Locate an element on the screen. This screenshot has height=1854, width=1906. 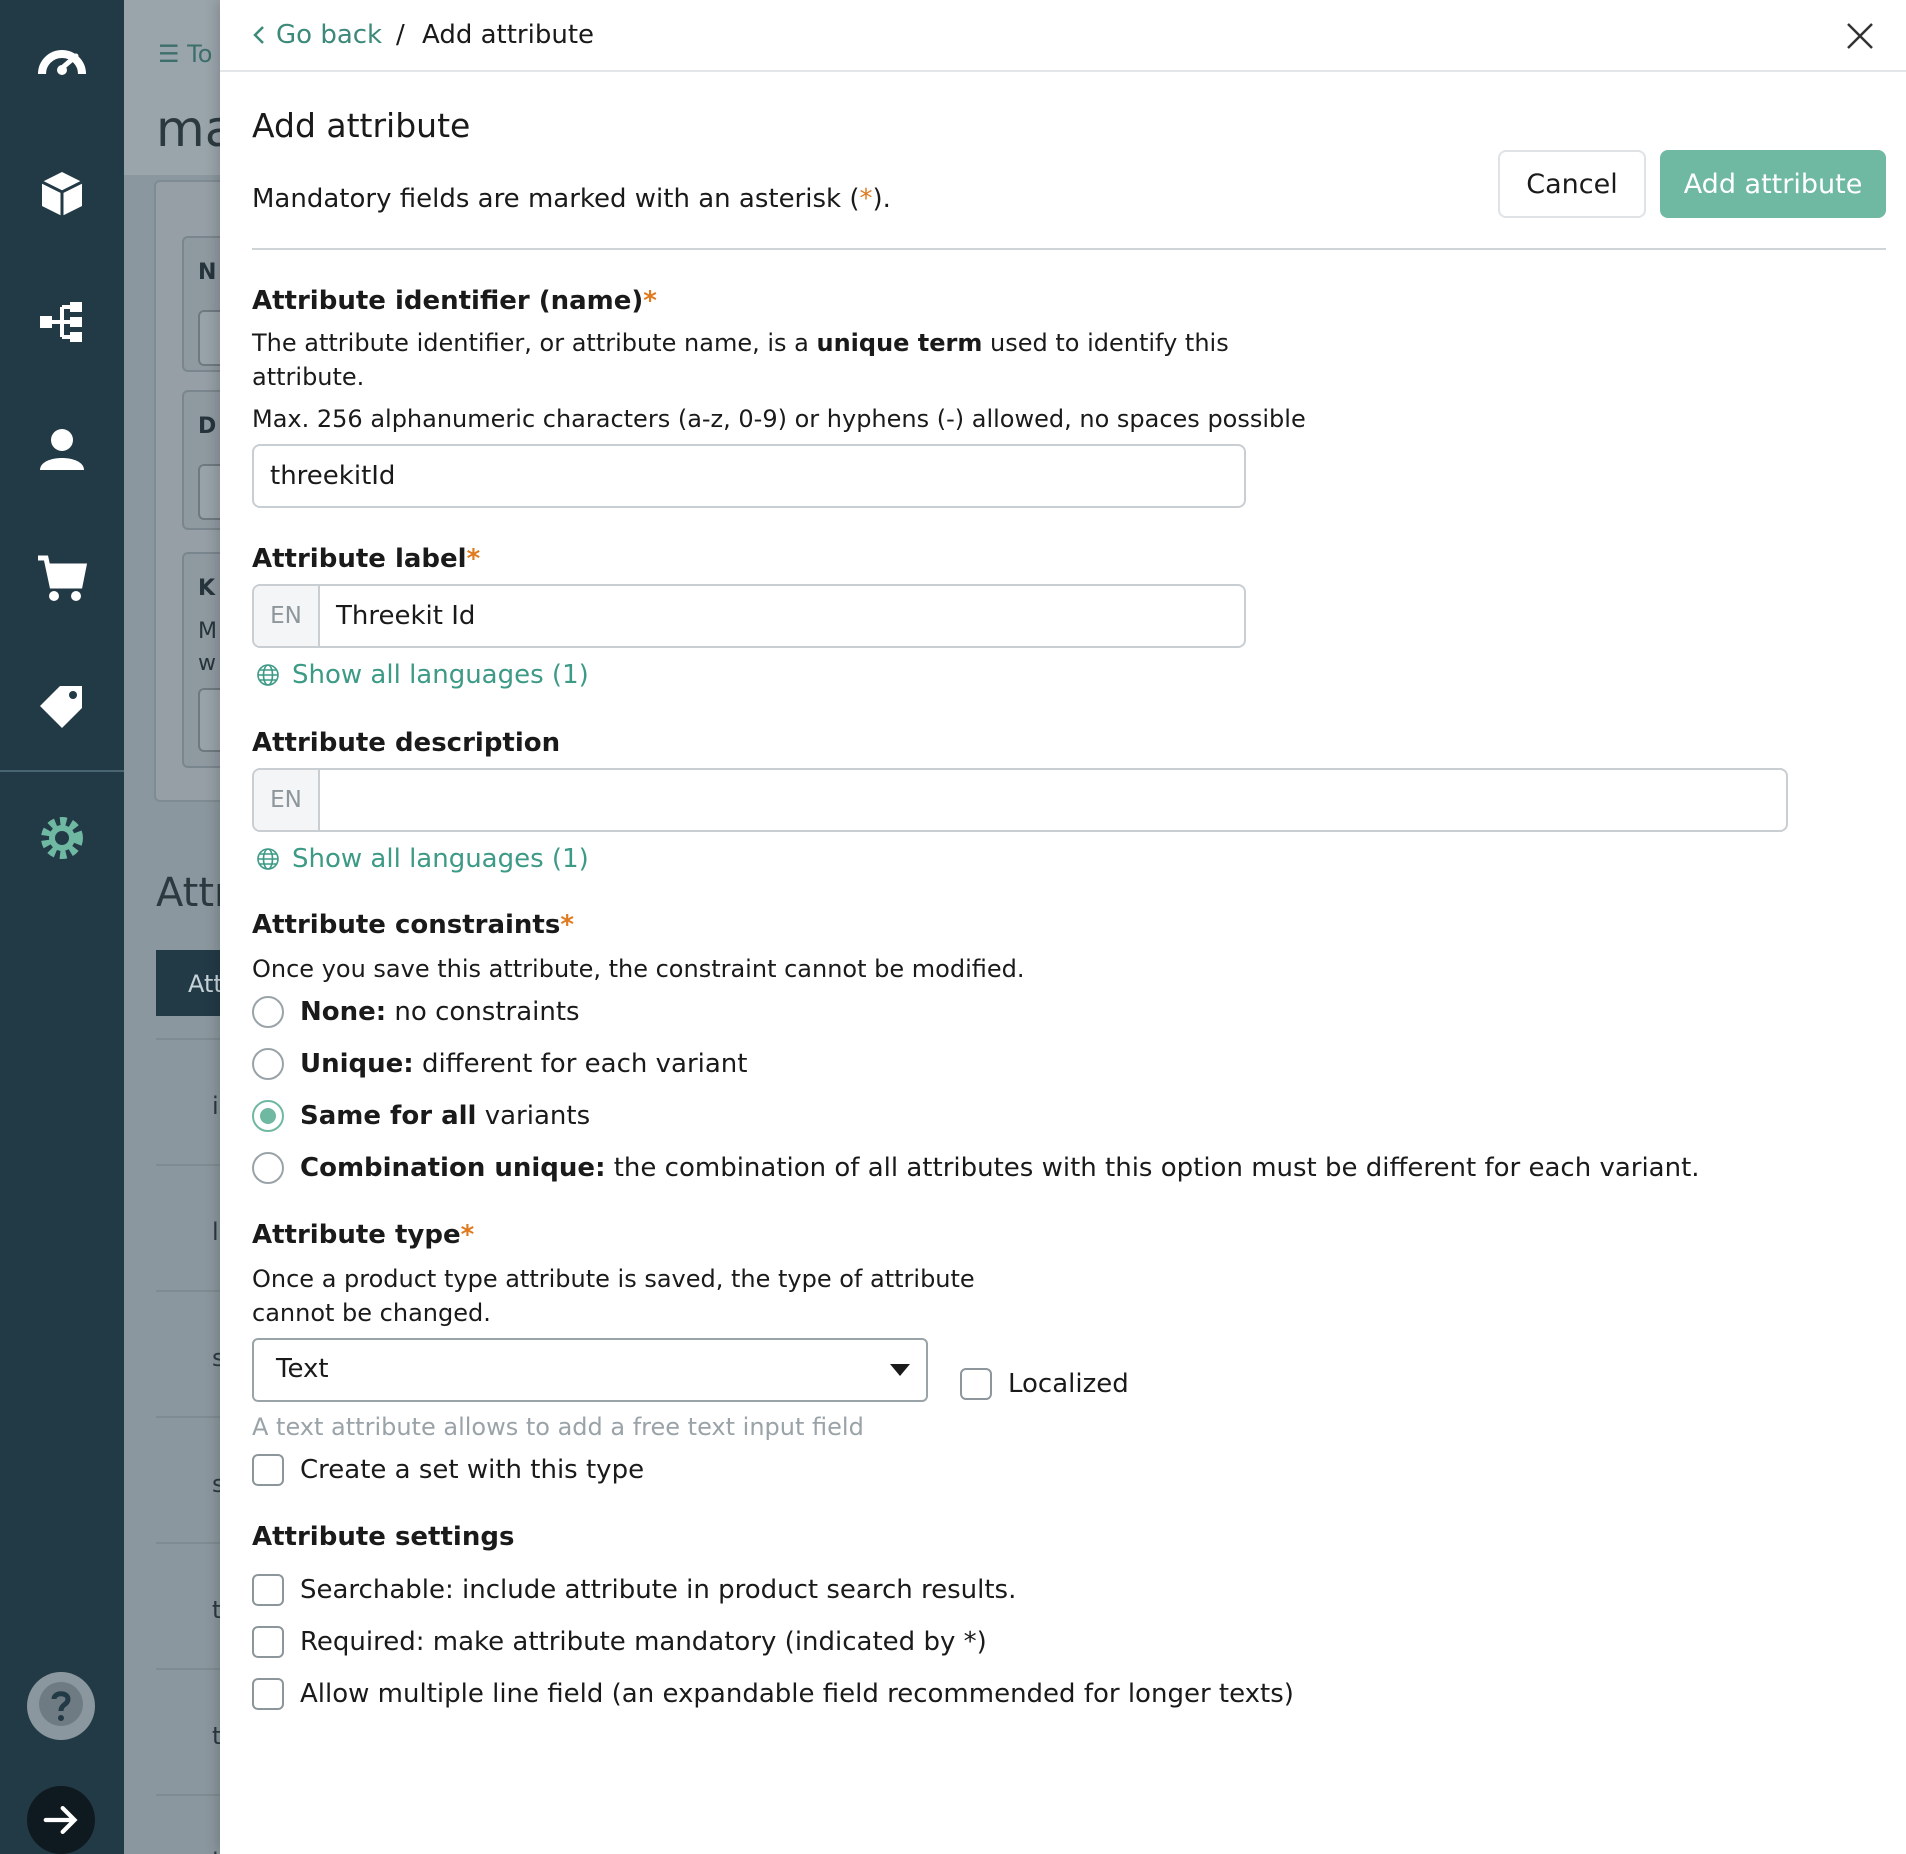
background-field-letter: D is located at coordinates (207, 426).